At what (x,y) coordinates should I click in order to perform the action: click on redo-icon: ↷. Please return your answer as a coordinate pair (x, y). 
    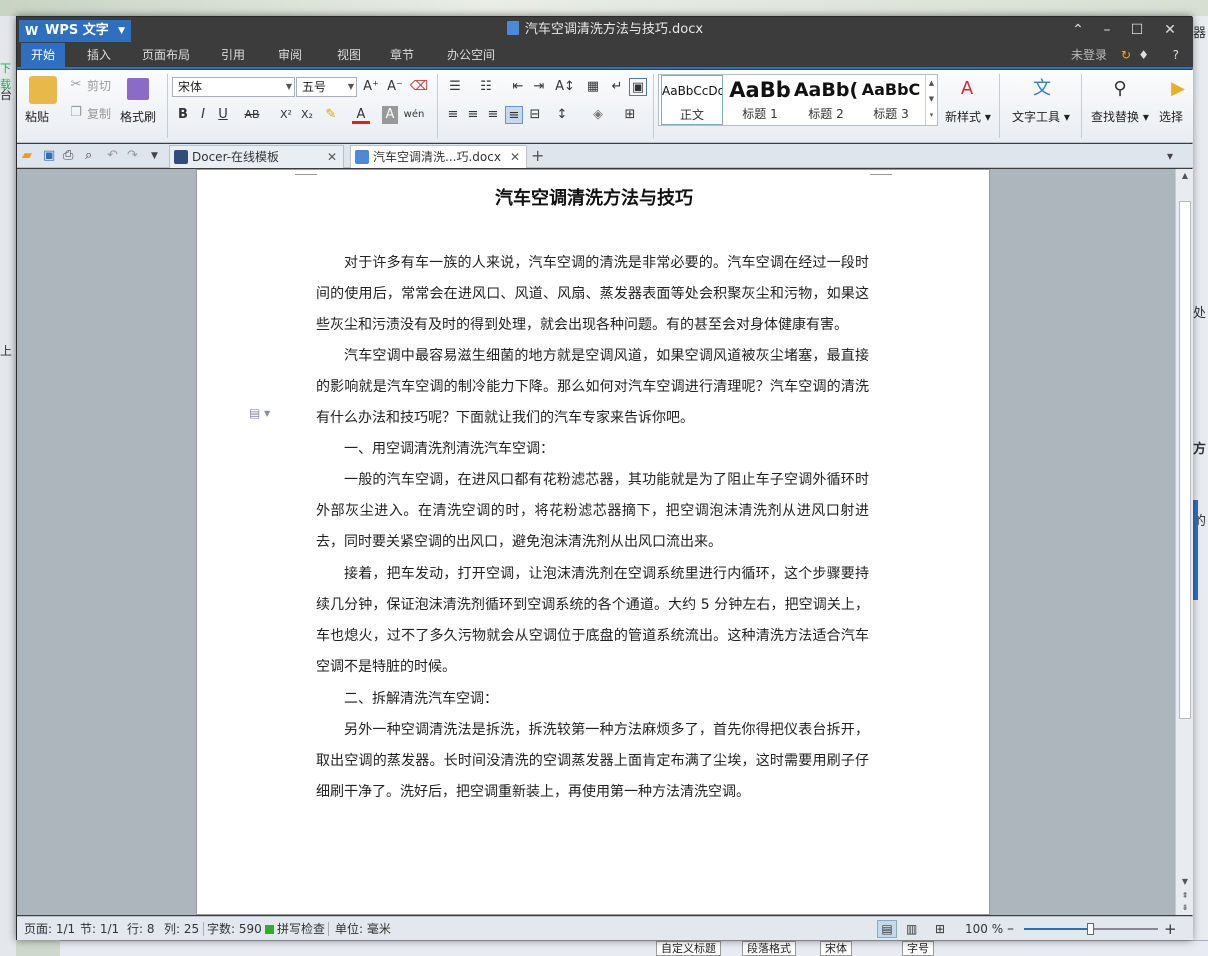
    Looking at the image, I should click on (132, 156).